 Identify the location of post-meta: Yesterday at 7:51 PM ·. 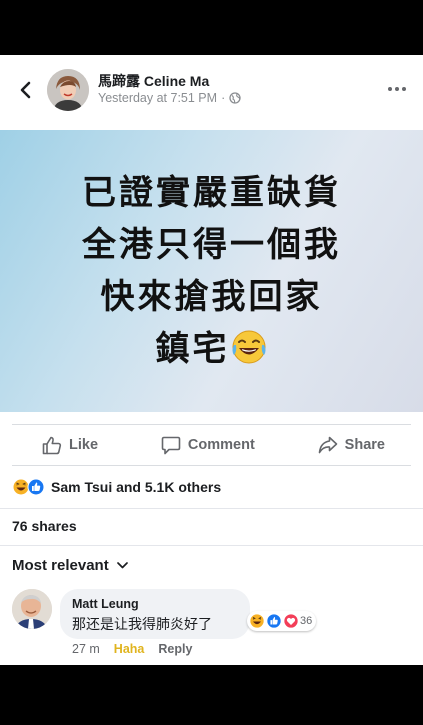
(169, 98).